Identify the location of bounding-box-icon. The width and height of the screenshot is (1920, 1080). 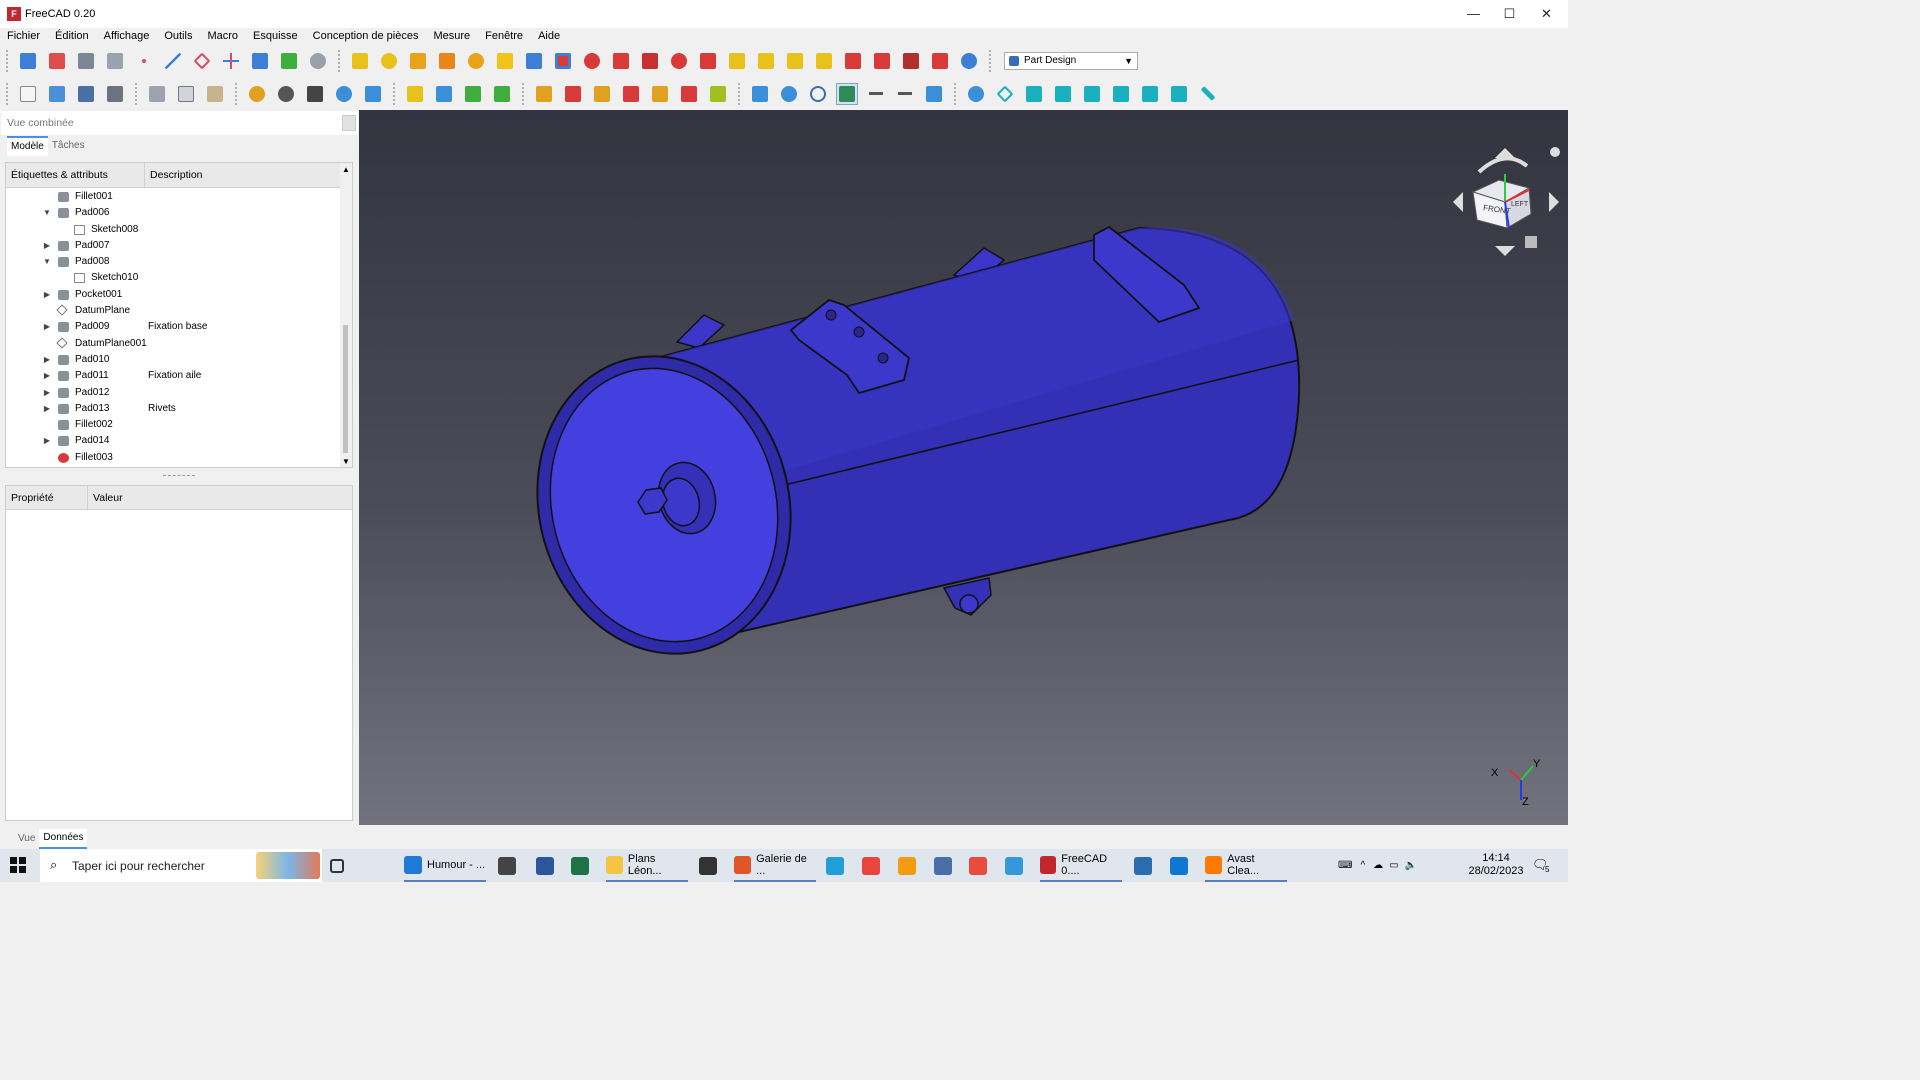
(631, 94).